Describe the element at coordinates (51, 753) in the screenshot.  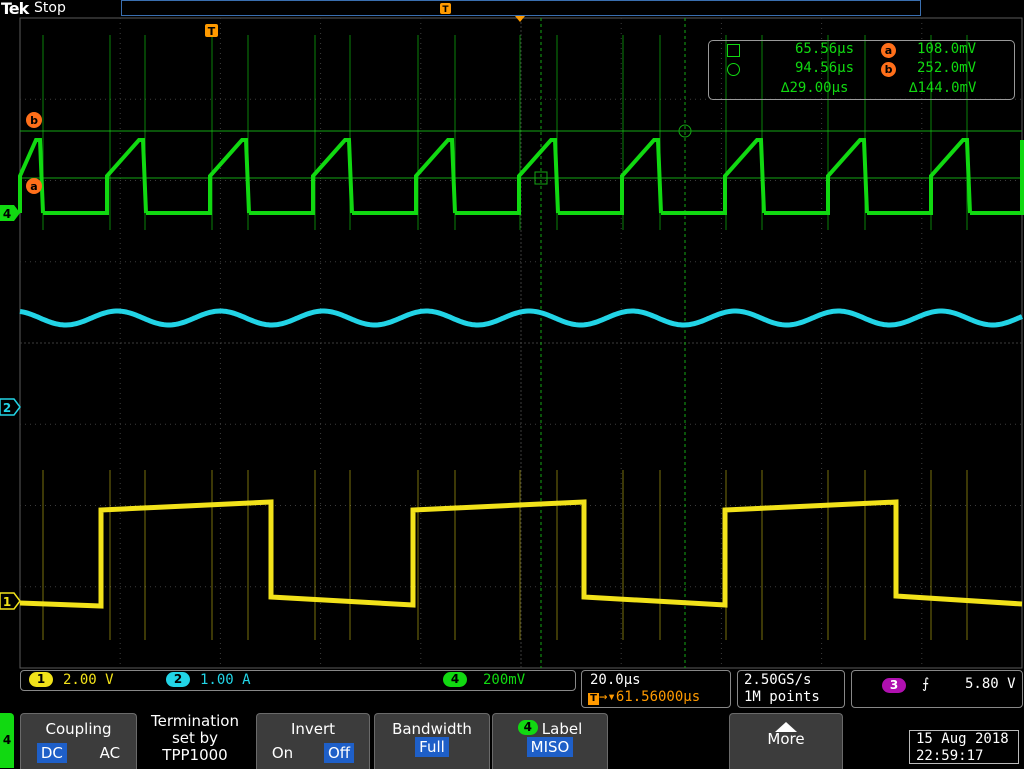
I see `coupling-dc-option: DC` at that location.